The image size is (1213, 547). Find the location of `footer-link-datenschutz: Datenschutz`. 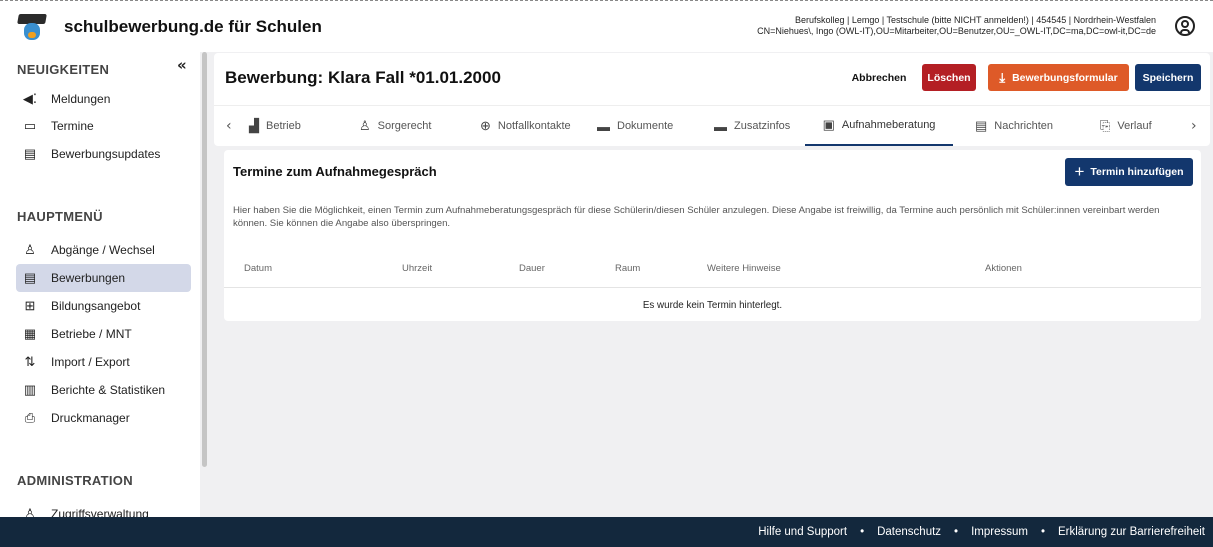

footer-link-datenschutz: Datenschutz is located at coordinates (909, 532).